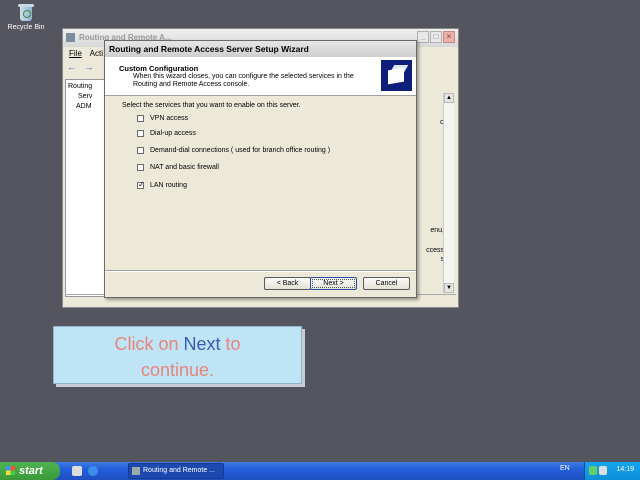 The width and height of the screenshot is (640, 480). Describe the element at coordinates (89, 67) in the screenshot. I see `forward-arrow-icon: →` at that location.